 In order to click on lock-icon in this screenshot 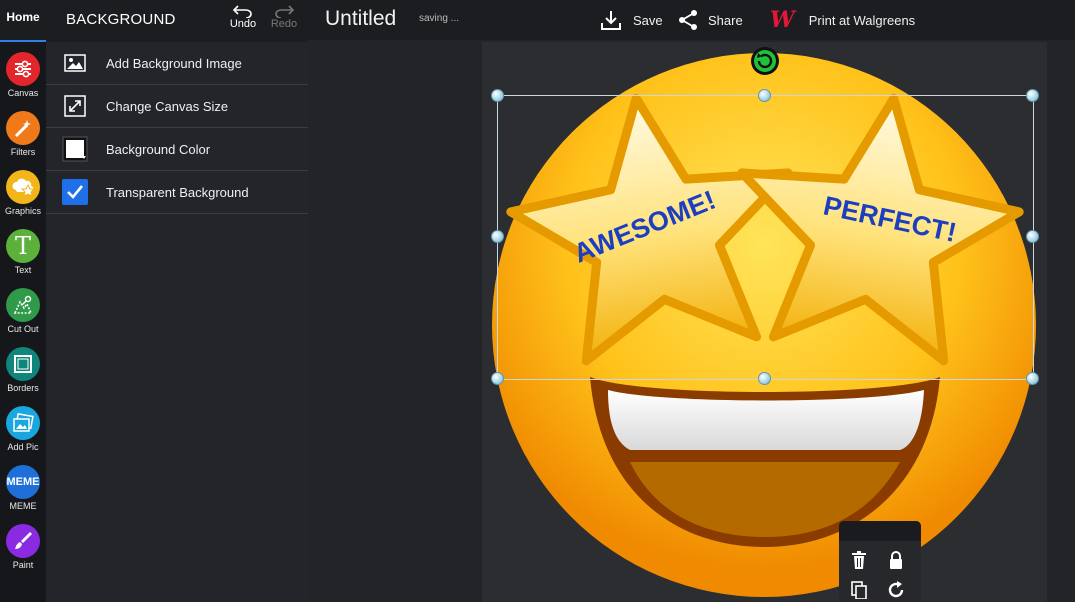, I will do `click(896, 560)`.